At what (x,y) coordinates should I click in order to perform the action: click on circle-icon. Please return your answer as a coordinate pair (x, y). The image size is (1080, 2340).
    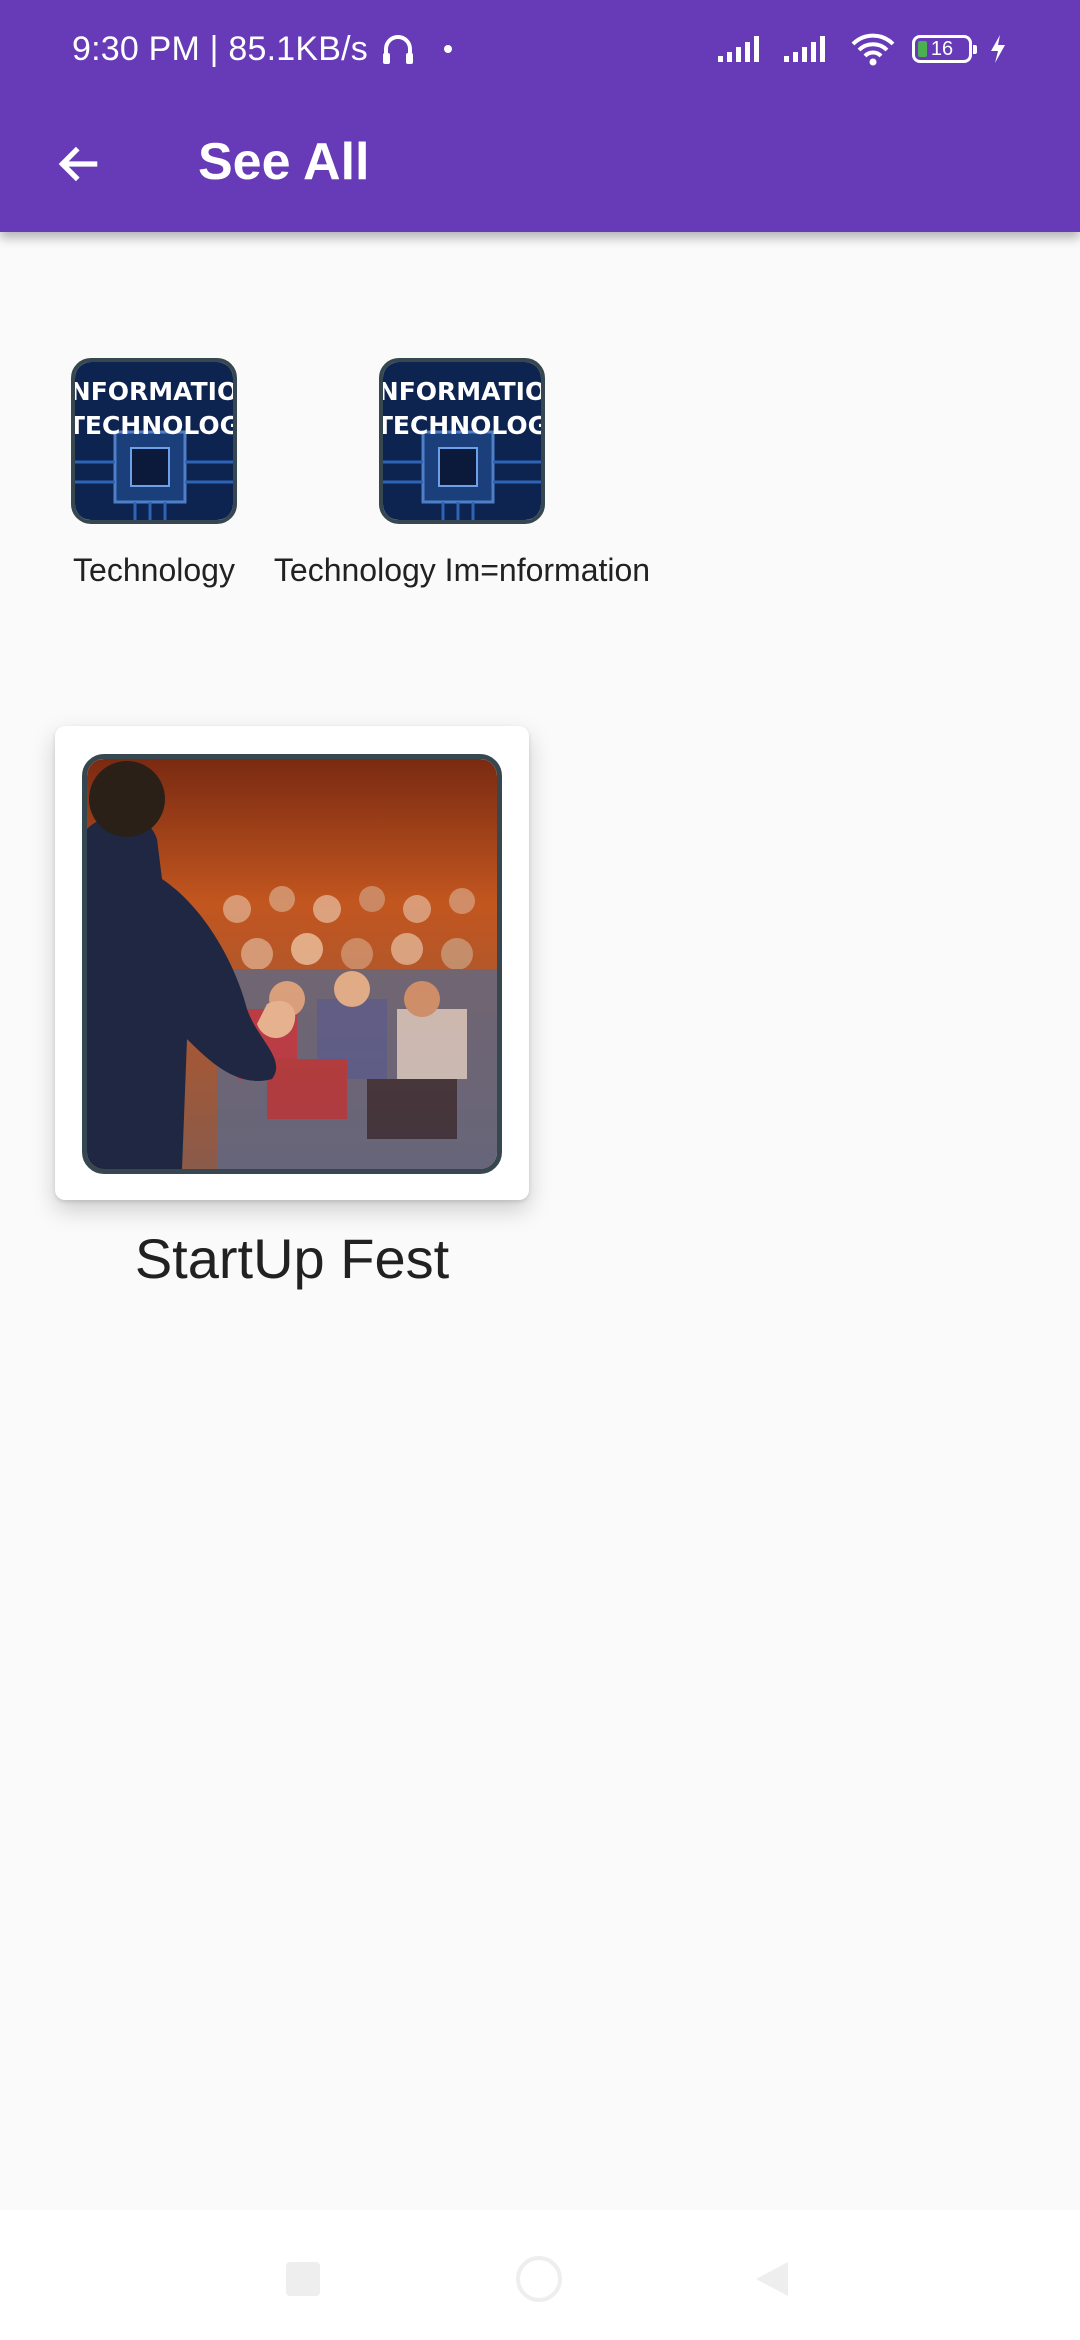
    Looking at the image, I should click on (539, 2279).